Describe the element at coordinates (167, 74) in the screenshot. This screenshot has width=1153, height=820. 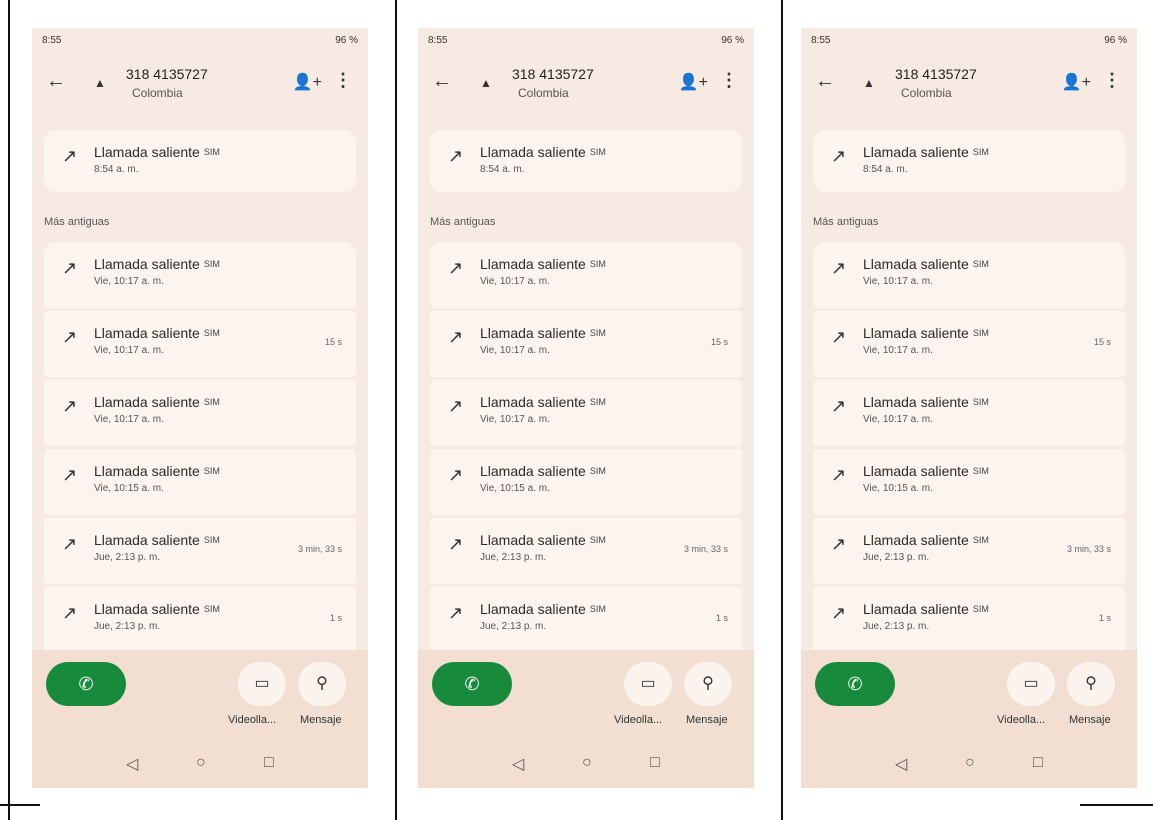
I see `phone-number: 318 4135727` at that location.